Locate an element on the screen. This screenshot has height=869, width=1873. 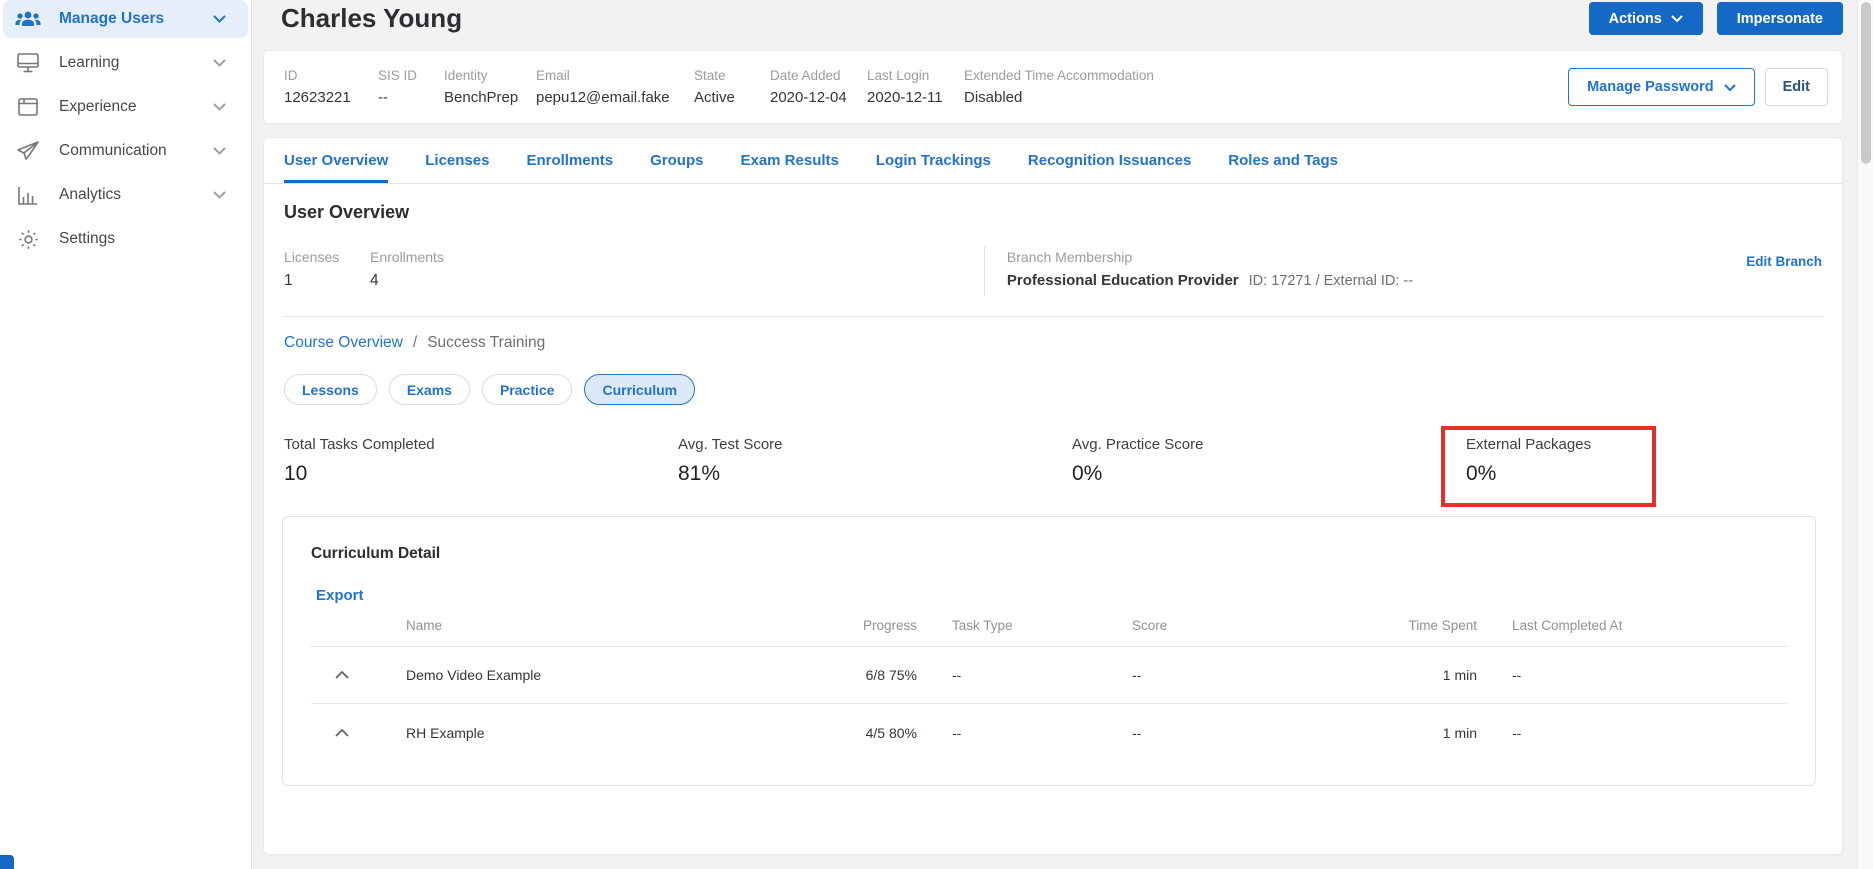
enrollments-value: 4 is located at coordinates (374, 280).